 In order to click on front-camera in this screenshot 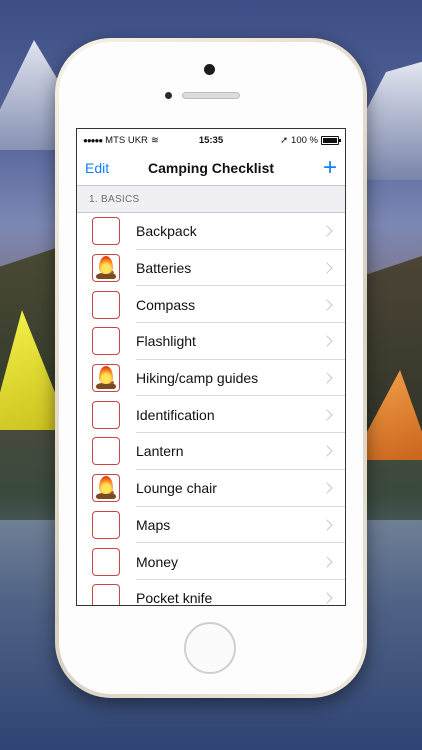, I will do `click(209, 69)`.